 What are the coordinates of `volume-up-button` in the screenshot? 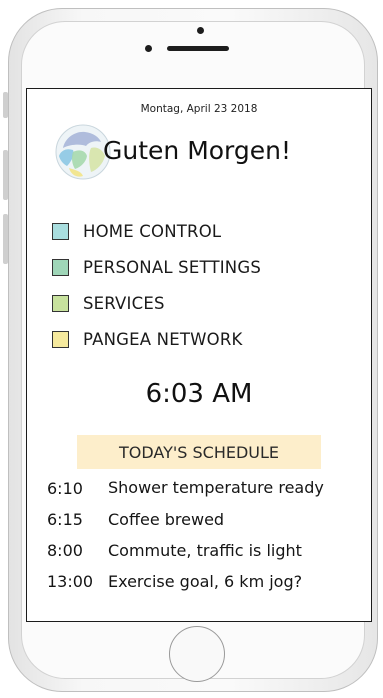 It's located at (5, 175).